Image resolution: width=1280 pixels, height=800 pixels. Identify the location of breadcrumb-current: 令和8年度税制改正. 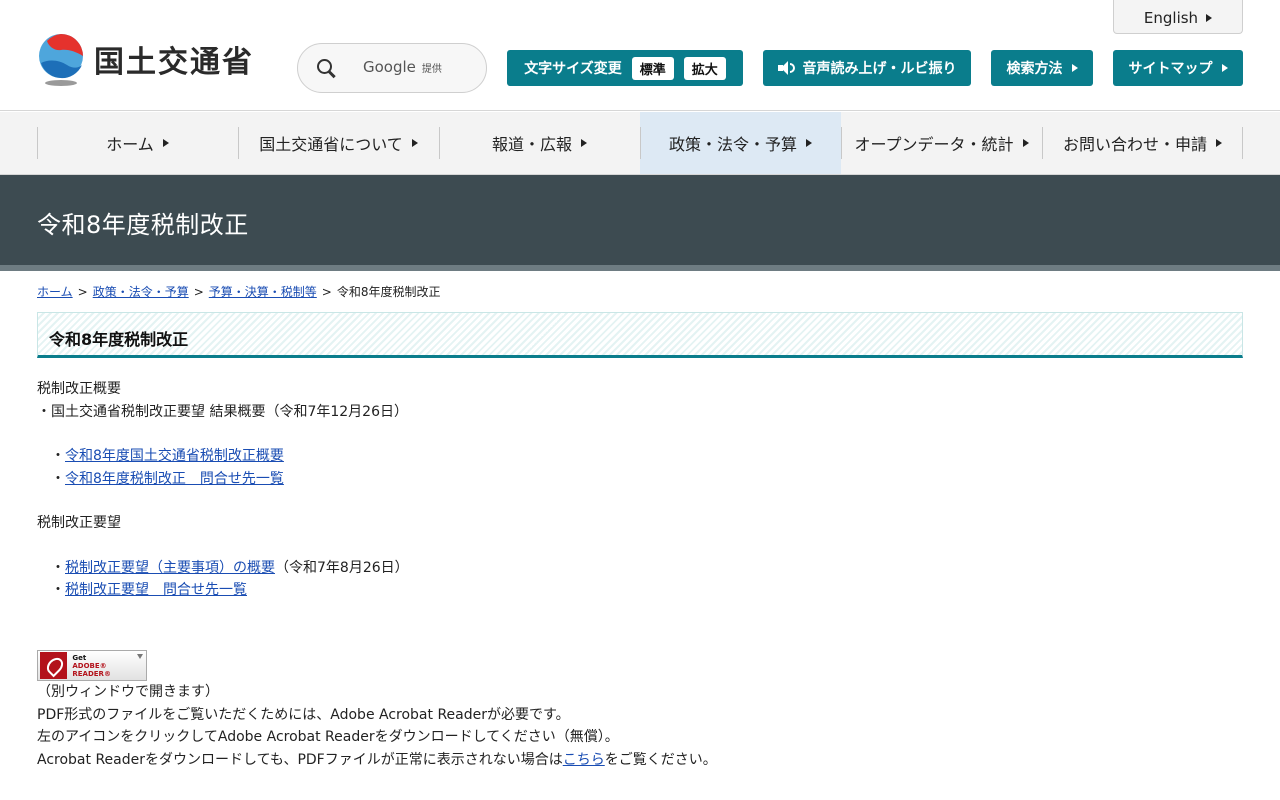
(388, 292).